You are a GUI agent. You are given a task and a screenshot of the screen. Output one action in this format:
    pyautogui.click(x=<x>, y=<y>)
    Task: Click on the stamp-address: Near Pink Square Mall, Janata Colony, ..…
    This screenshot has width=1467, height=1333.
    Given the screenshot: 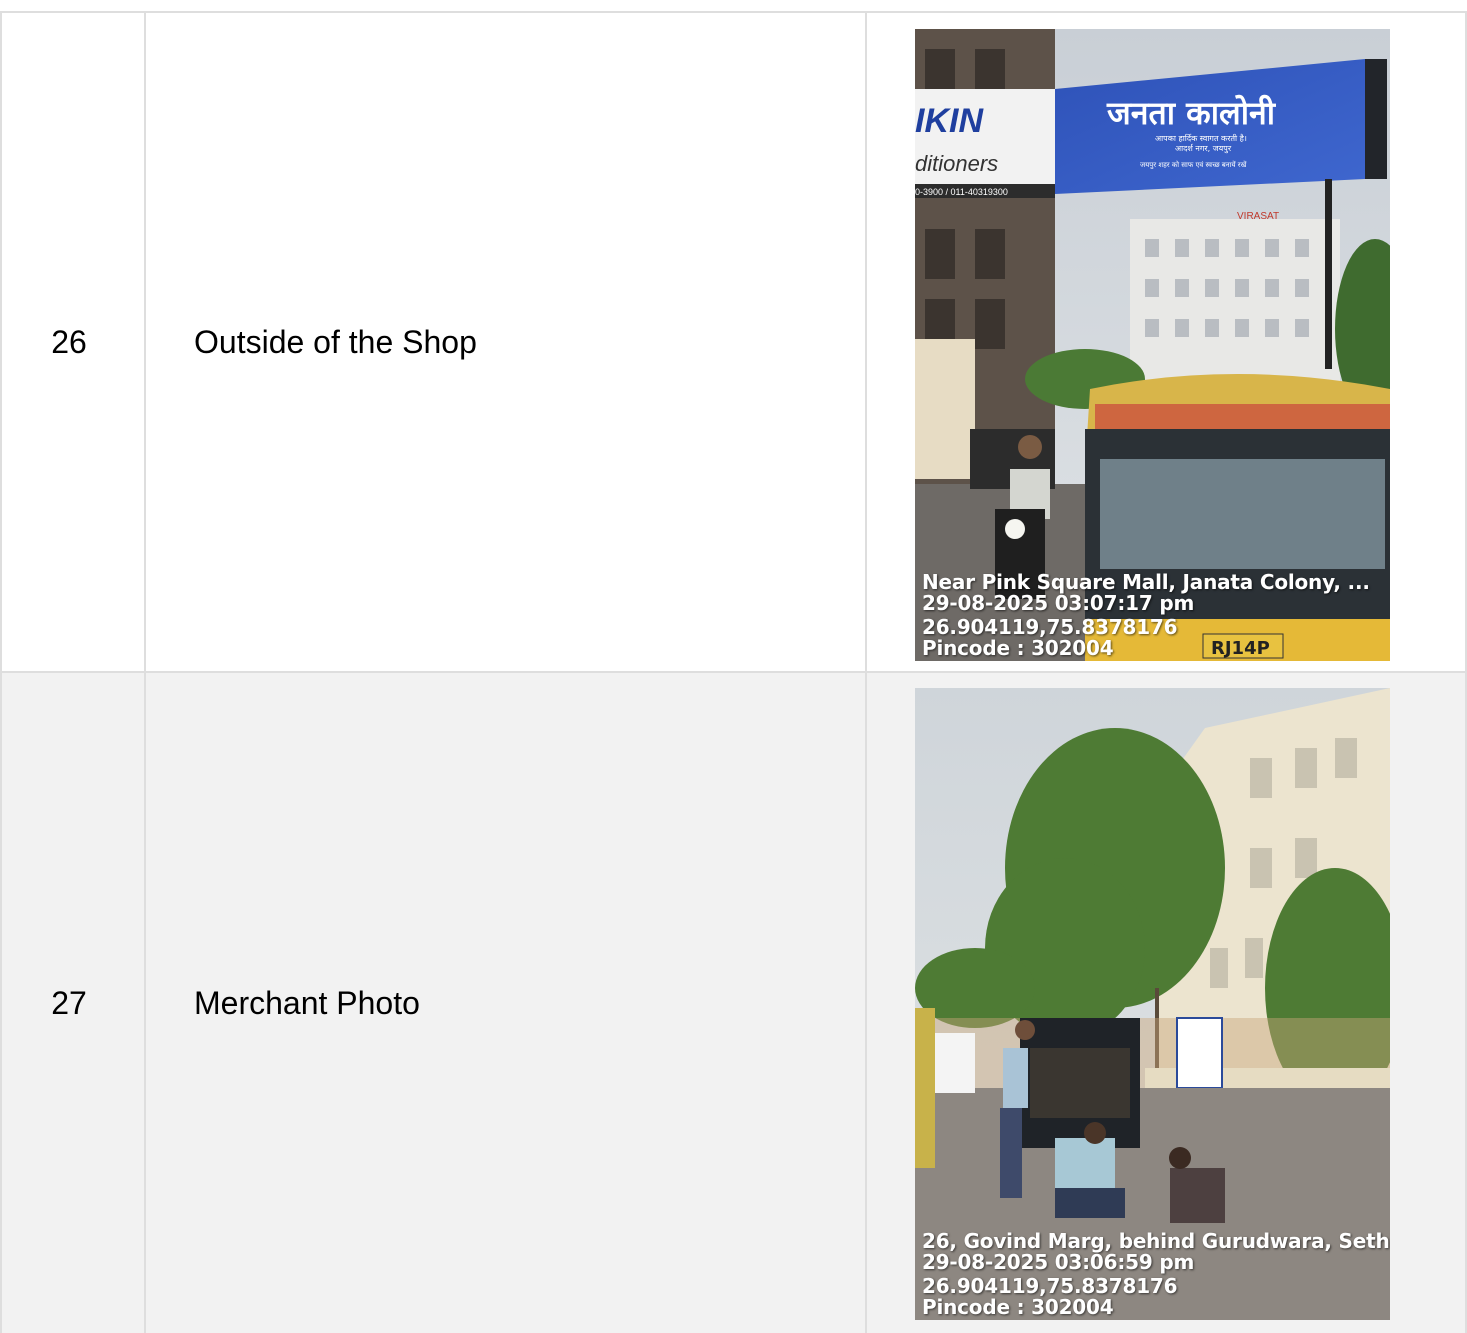 What is the action you would take?
    pyautogui.click(x=1146, y=582)
    